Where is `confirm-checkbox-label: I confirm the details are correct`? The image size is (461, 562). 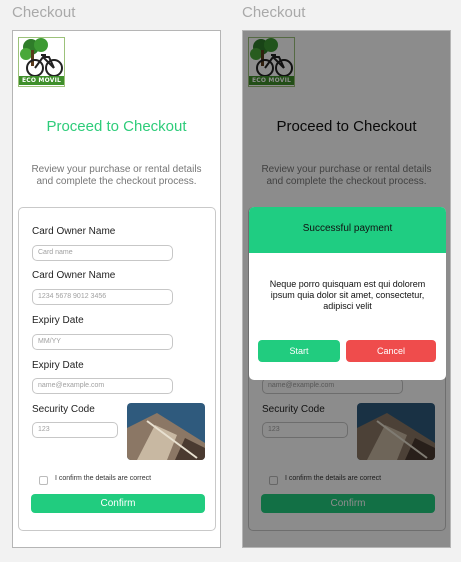
confirm-checkbox-label: I confirm the details are correct is located at coordinates (103, 478).